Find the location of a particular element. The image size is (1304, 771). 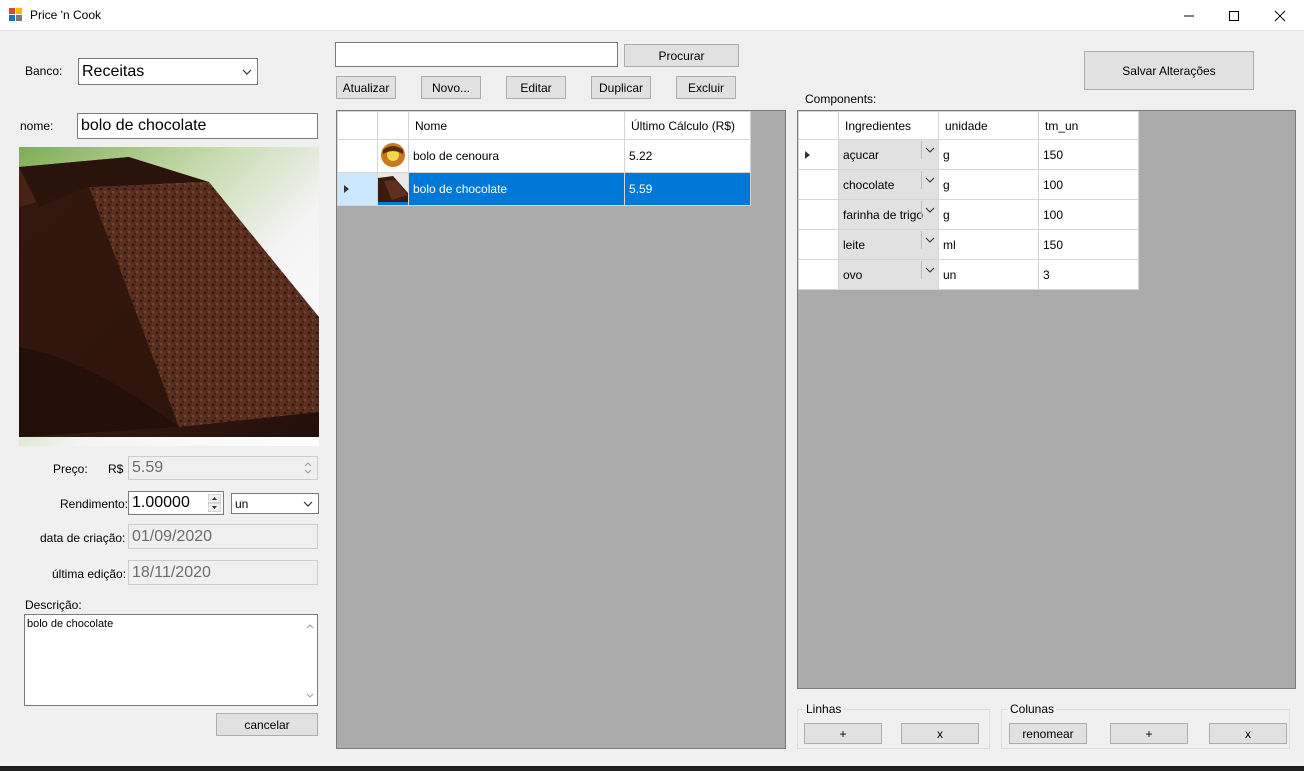

ingrediente-select: açucar is located at coordinates (888, 154).